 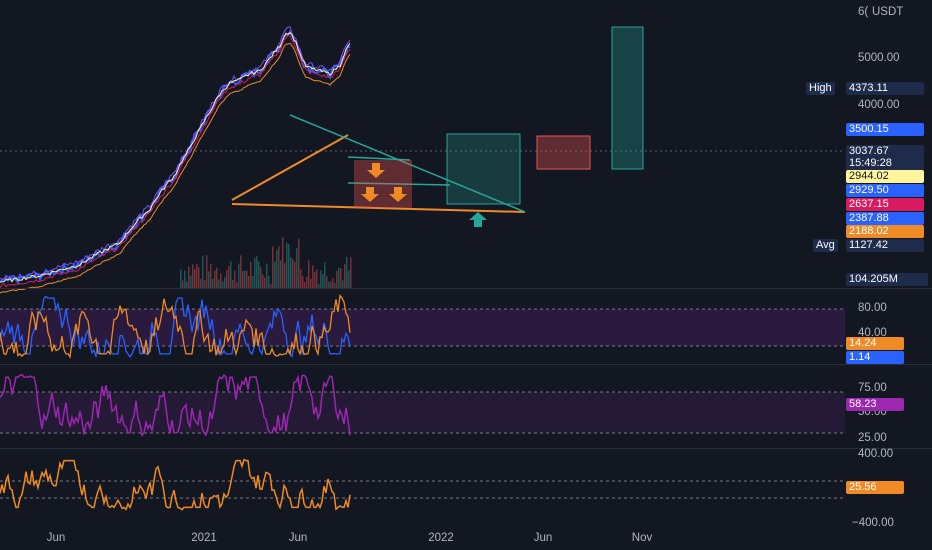 What do you see at coordinates (825, 245) in the screenshot?
I see `avg-title: Avg` at bounding box center [825, 245].